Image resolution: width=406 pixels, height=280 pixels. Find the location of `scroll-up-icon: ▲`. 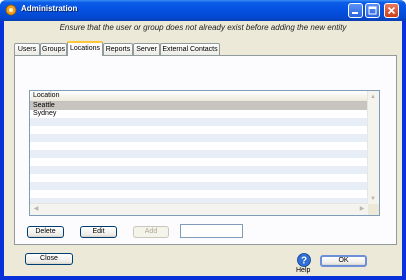

scroll-up-icon: ▲ is located at coordinates (373, 97).